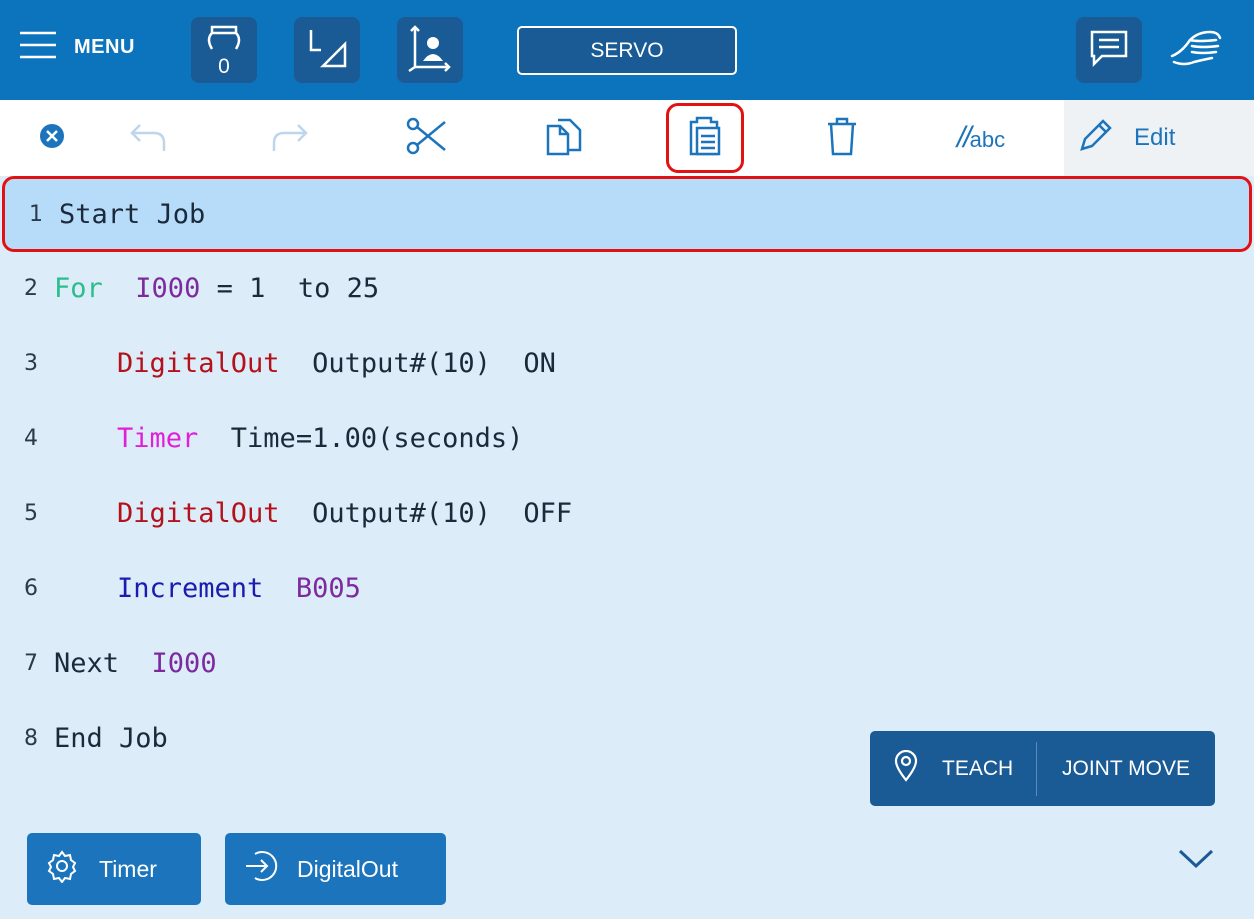 This screenshot has width=1254, height=919. Describe the element at coordinates (978, 768) in the screenshot. I see `teach-label: TEACH` at that location.